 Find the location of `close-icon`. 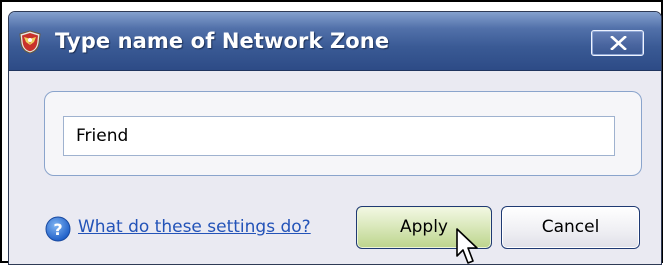

close-icon is located at coordinates (618, 43).